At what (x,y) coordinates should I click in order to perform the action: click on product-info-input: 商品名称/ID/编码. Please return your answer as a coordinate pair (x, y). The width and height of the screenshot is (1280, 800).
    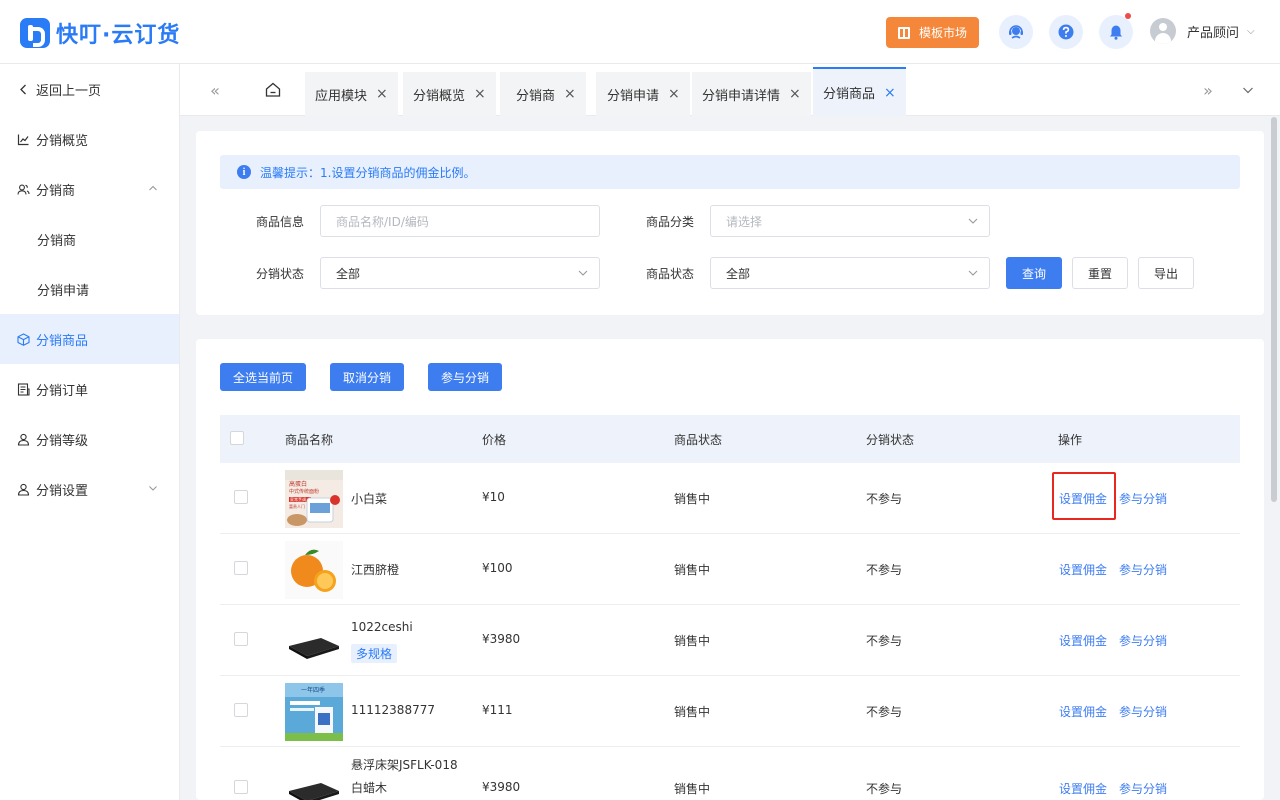
    Looking at the image, I should click on (460, 221).